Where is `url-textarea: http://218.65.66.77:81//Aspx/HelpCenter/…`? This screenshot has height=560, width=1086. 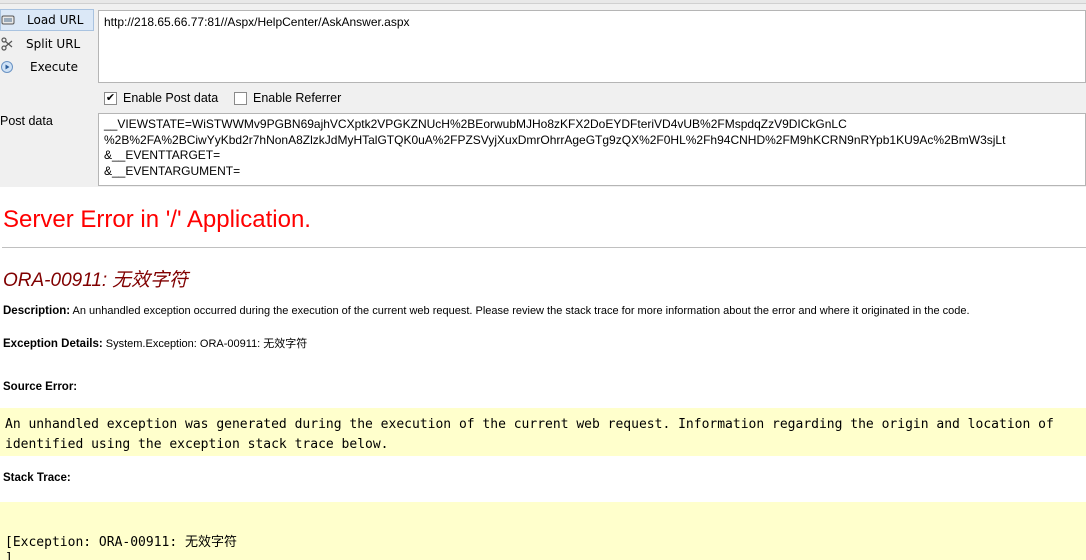 url-textarea: http://218.65.66.77:81//Aspx/HelpCenter/… is located at coordinates (592, 46).